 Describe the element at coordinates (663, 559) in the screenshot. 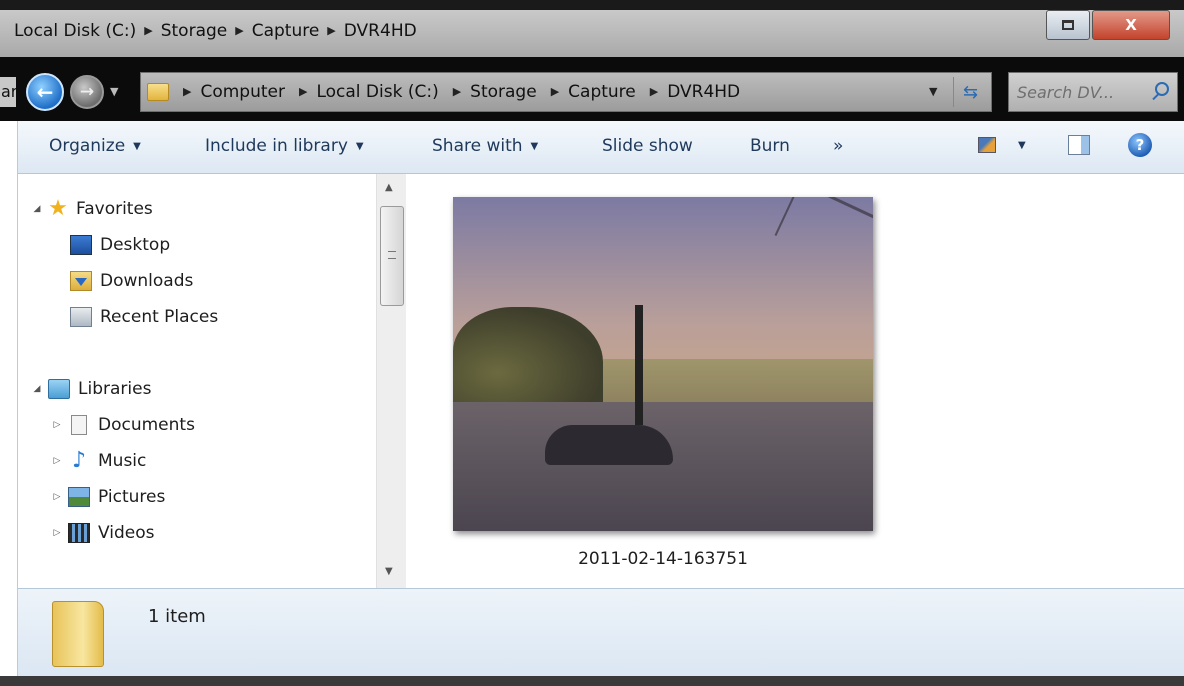

I see `file-name-label: 2011-02-14-163751` at that location.